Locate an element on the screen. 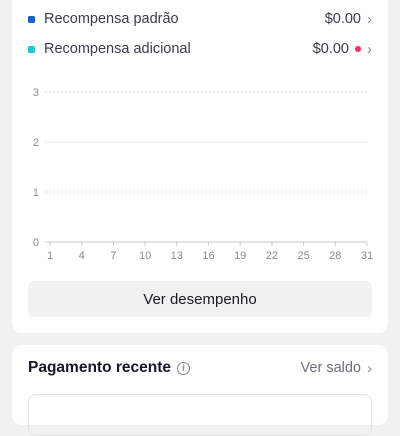  y-tick-label: 3 is located at coordinates (36, 93).